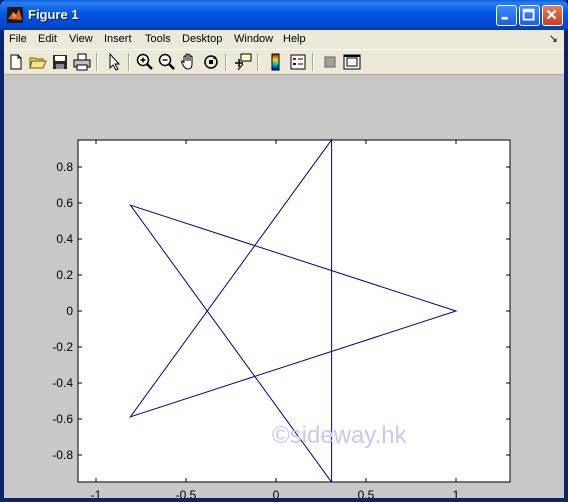 This screenshot has height=502, width=568. Describe the element at coordinates (64, 239) in the screenshot. I see `y-tick-label: 0.4` at that location.